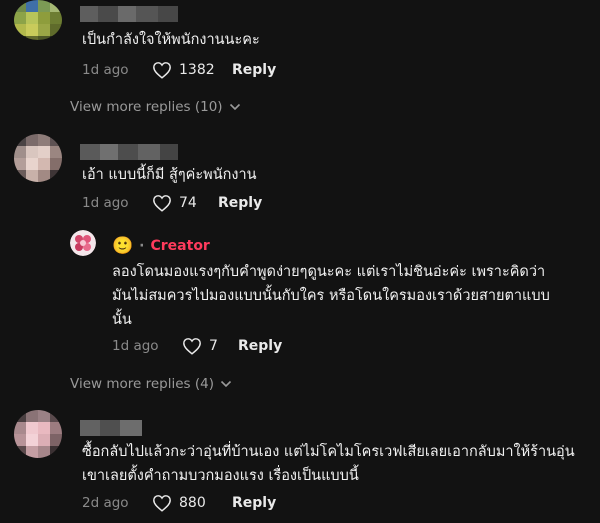  Describe the element at coordinates (180, 246) in the screenshot. I see `creator-badge: Creator` at that location.